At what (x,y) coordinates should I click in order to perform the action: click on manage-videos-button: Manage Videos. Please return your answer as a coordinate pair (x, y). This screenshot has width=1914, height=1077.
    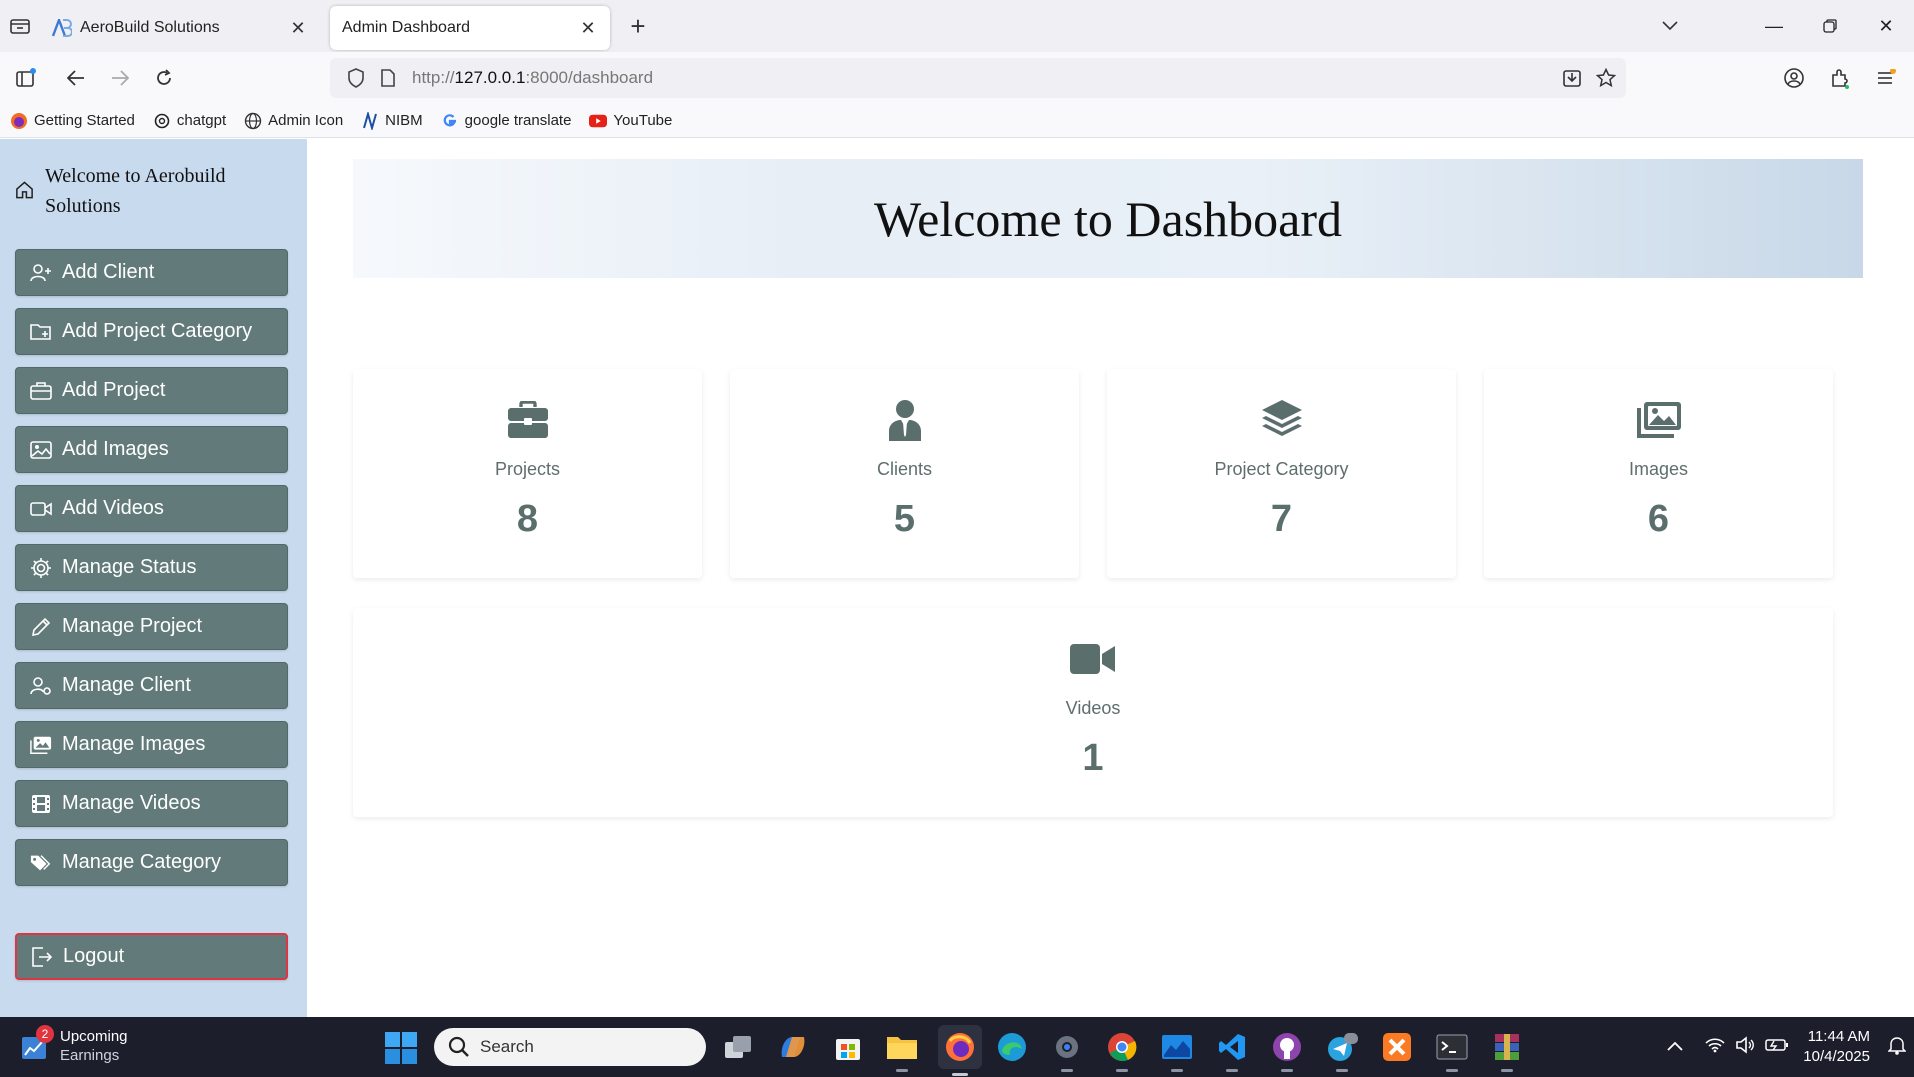
    Looking at the image, I should click on (151, 803).